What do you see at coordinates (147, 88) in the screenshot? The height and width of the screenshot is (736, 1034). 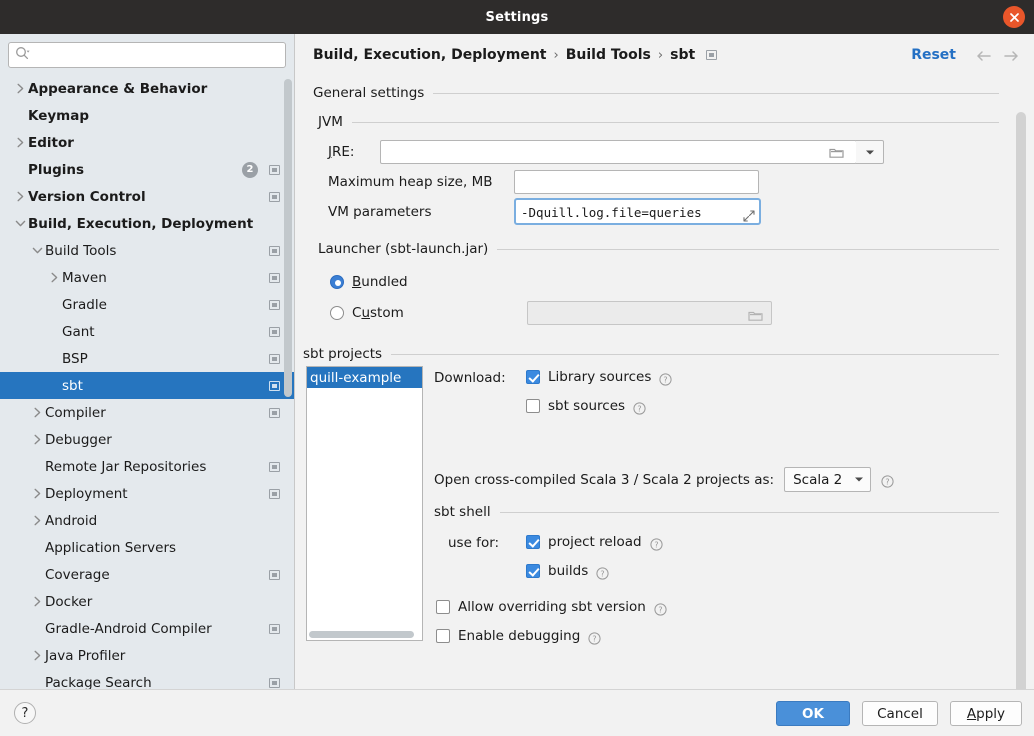 I see `sidebar-item-appearance-behavior: Appearance & Behavior` at bounding box center [147, 88].